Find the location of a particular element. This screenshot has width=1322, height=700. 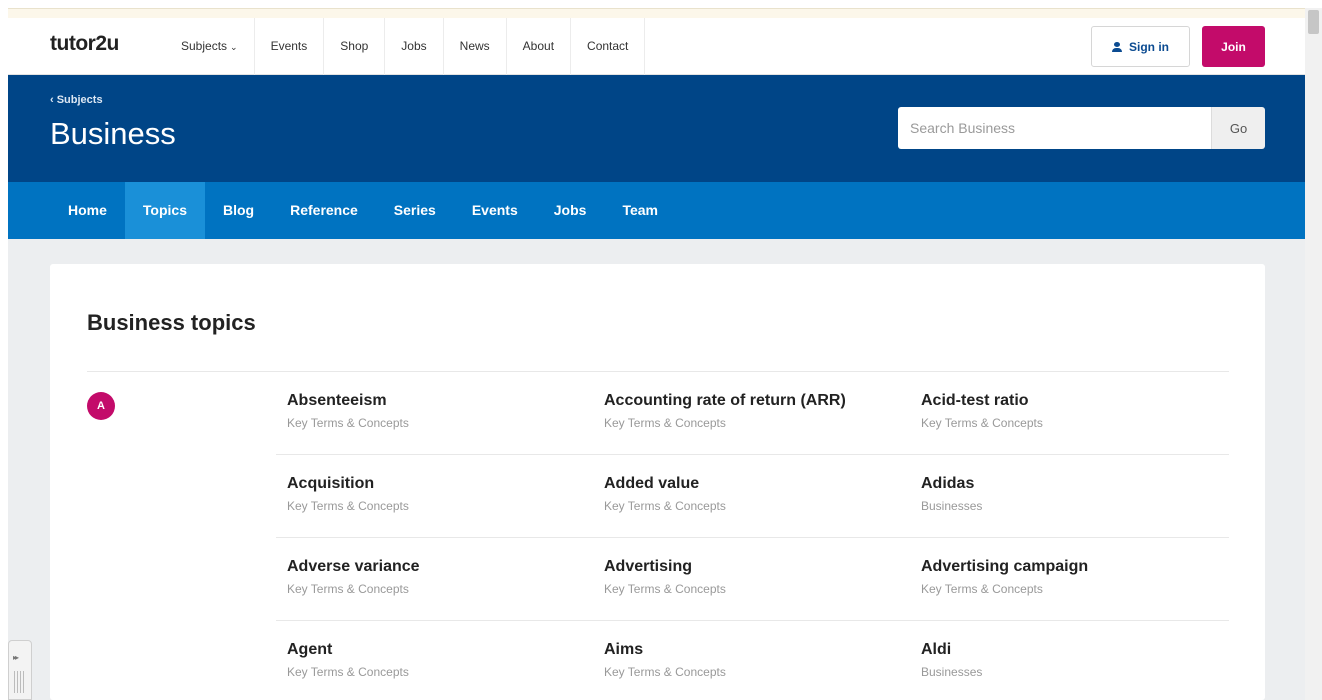

page-title: Business is located at coordinates (113, 133).